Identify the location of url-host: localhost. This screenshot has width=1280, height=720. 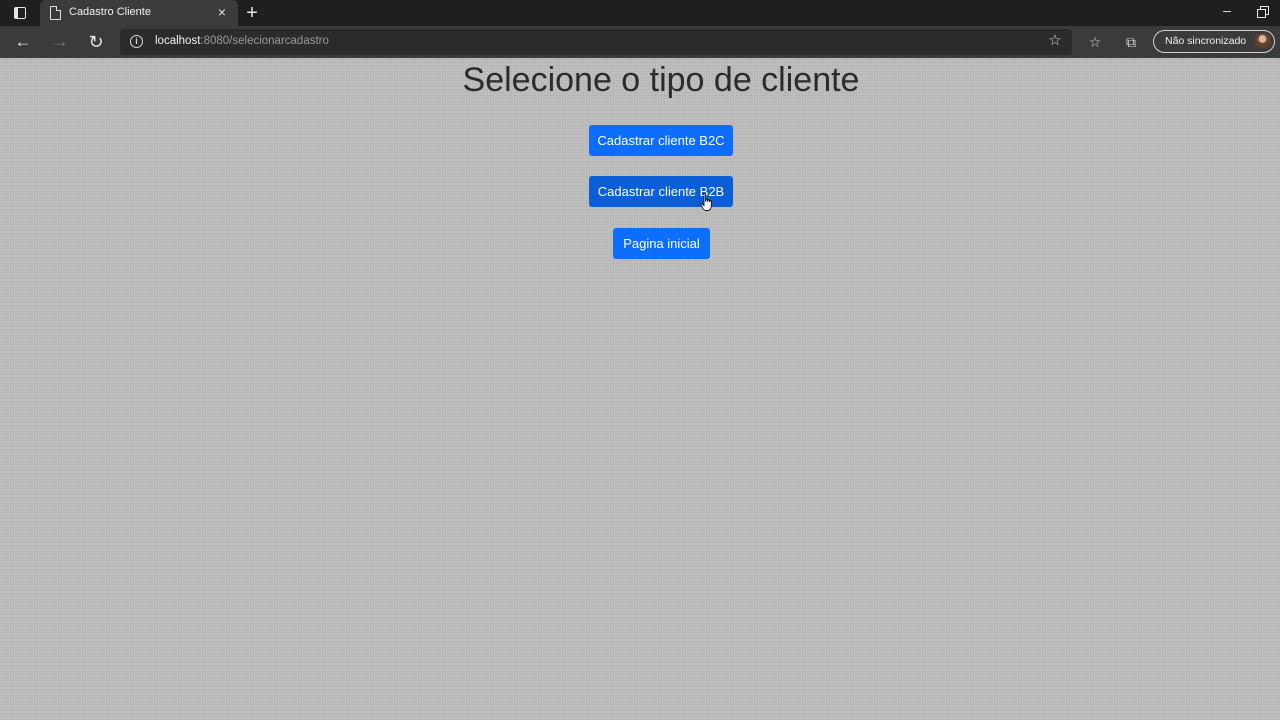
(178, 41).